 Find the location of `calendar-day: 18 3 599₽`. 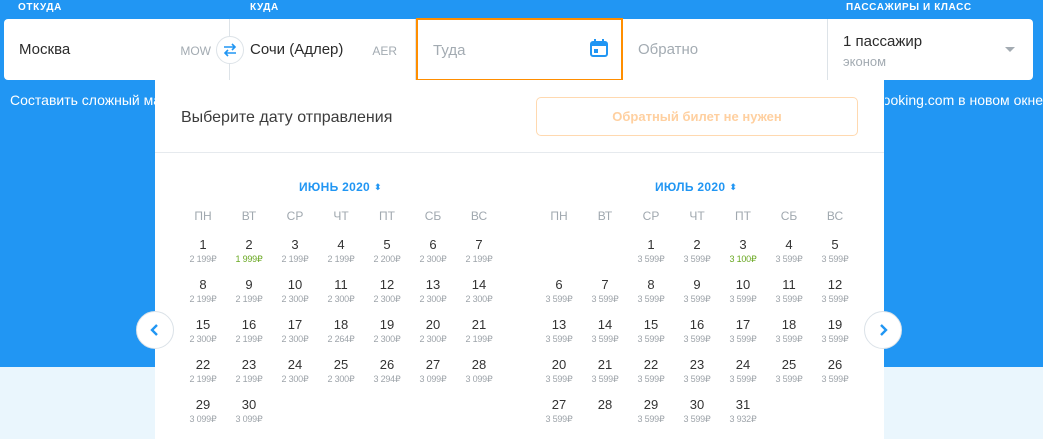

calendar-day: 18 3 599₽ is located at coordinates (789, 331).